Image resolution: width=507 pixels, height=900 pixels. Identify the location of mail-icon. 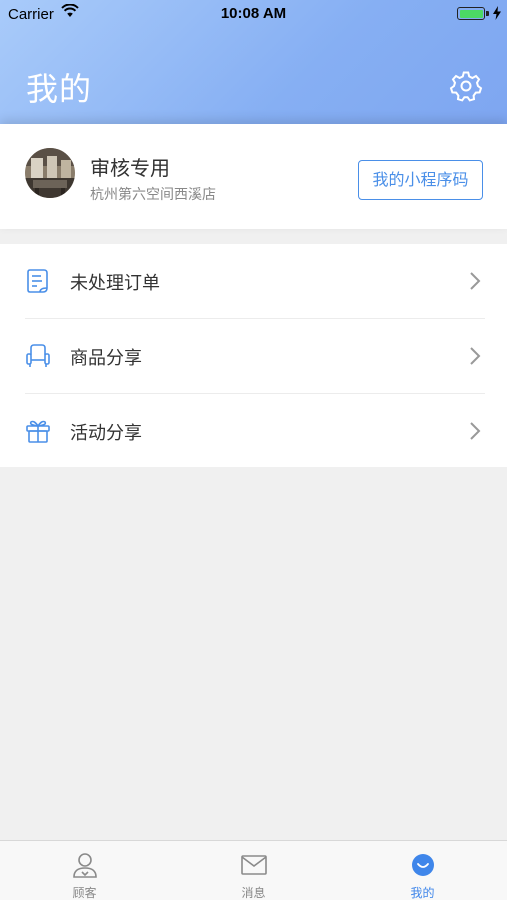
(254, 865).